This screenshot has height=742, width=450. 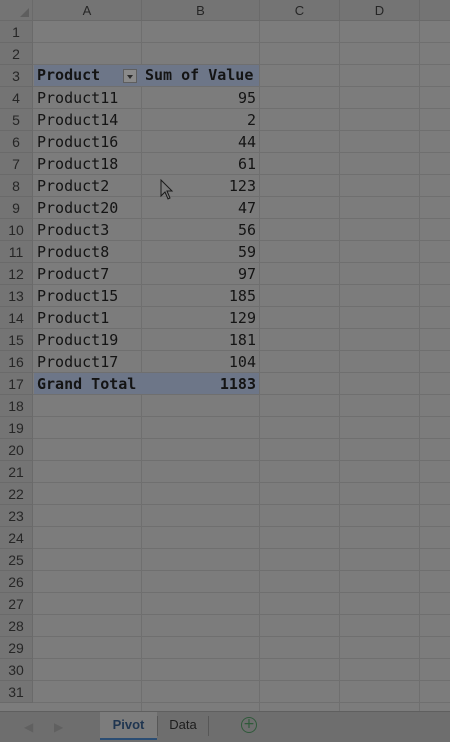 What do you see at coordinates (16, 450) in the screenshot?
I see `row-header-20: 20` at bounding box center [16, 450].